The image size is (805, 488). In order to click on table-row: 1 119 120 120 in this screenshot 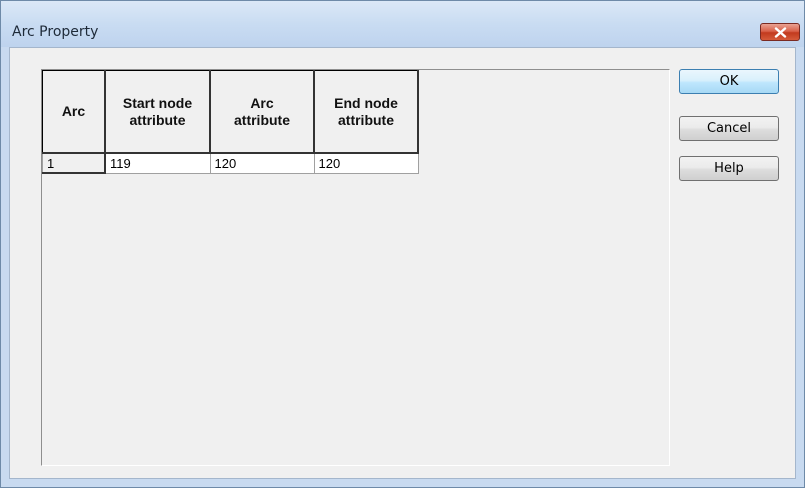, I will do `click(230, 163)`.